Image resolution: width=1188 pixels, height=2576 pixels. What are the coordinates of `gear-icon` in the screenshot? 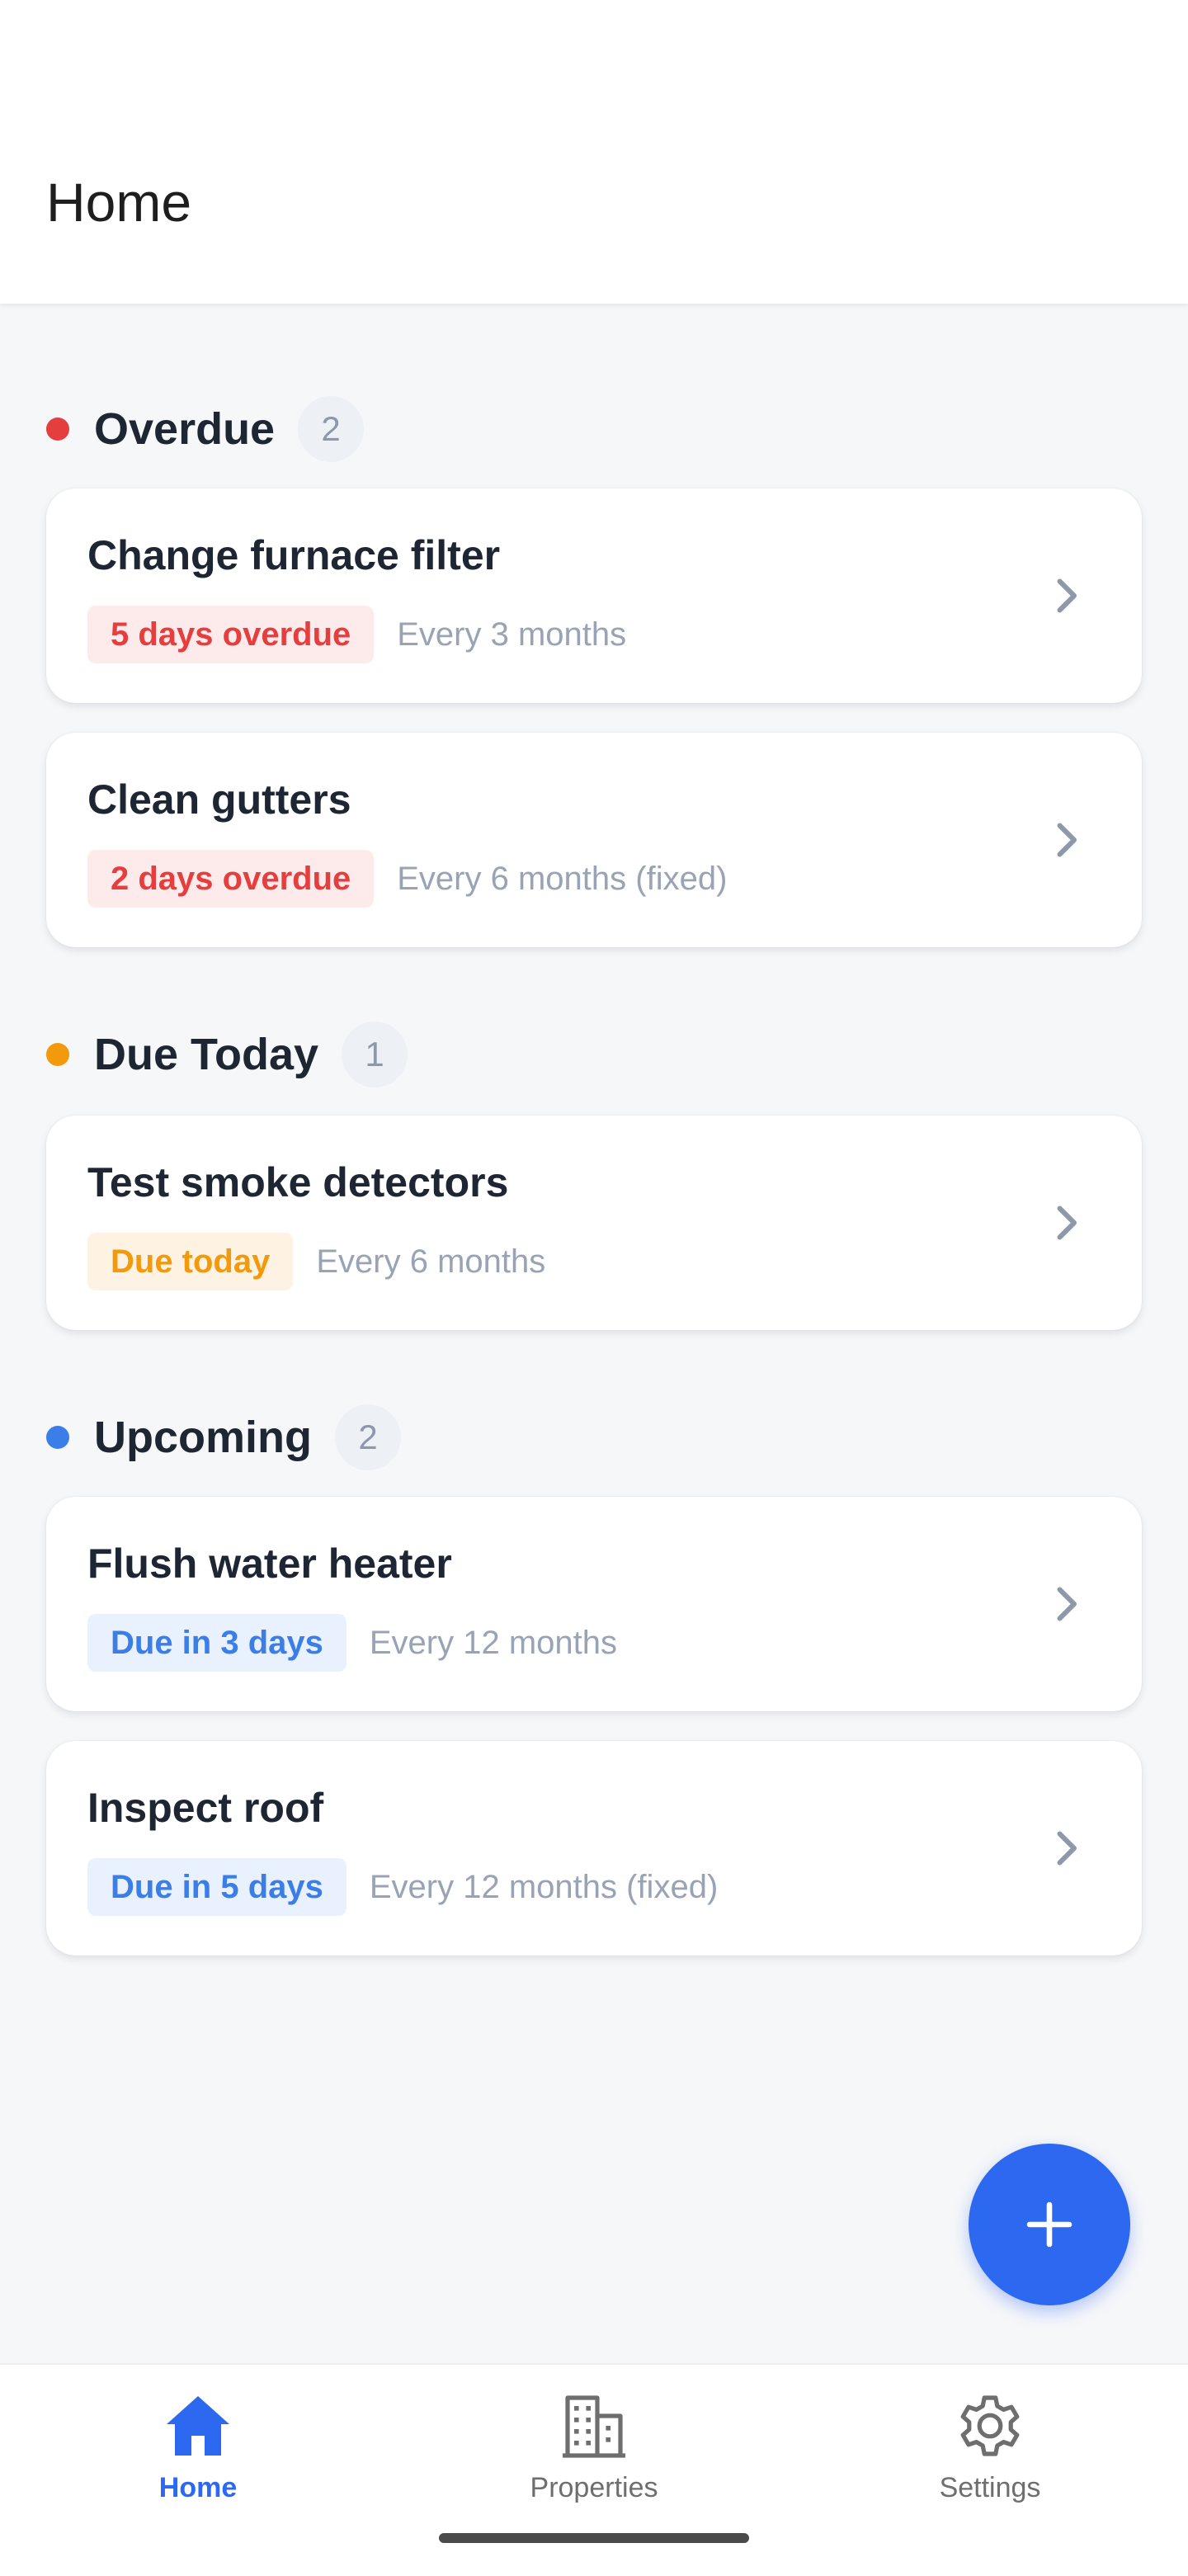 It's located at (990, 2425).